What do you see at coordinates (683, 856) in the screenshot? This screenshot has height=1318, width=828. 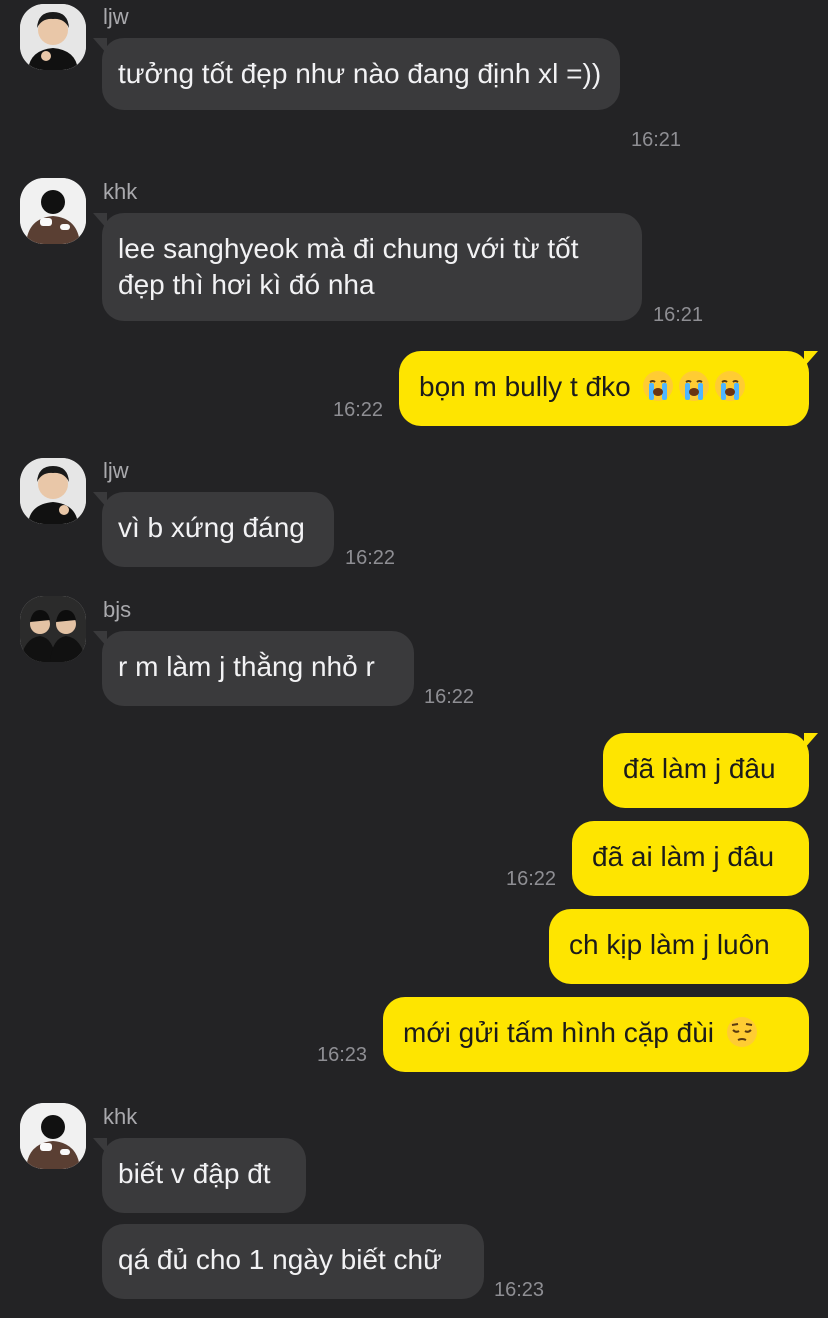 I see `message-text: đã ai làm j đâu` at bounding box center [683, 856].